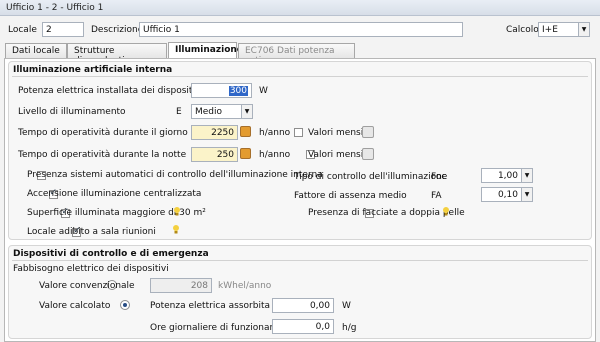 This screenshot has width=600, height=342. I want to click on fabbisogno-label: Fabbisogno elettrico dei dispositivi, so click(91, 269).